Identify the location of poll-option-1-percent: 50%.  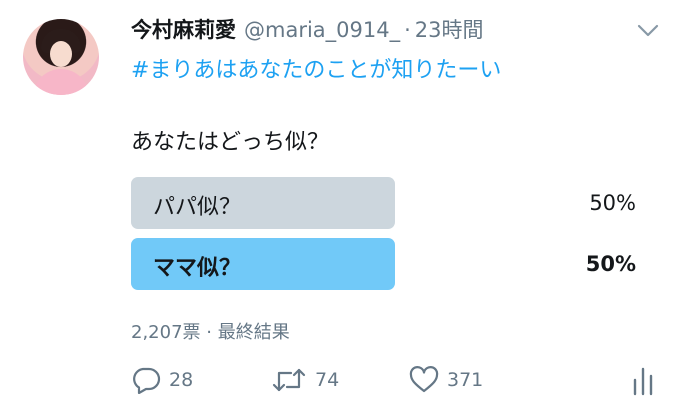
(612, 203).